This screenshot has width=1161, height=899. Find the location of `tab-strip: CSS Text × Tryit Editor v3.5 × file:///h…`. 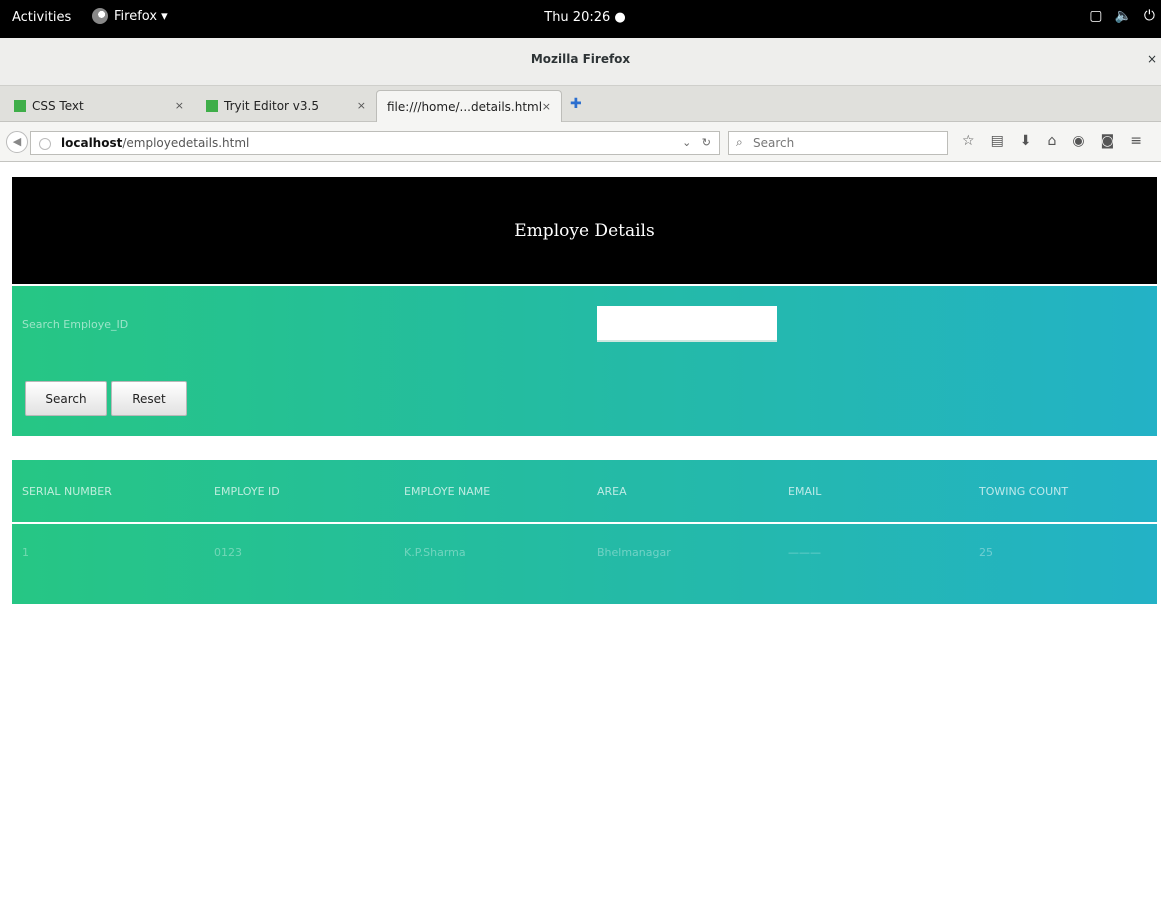

tab-strip: CSS Text × Tryit Editor v3.5 × file:///h… is located at coordinates (580, 104).